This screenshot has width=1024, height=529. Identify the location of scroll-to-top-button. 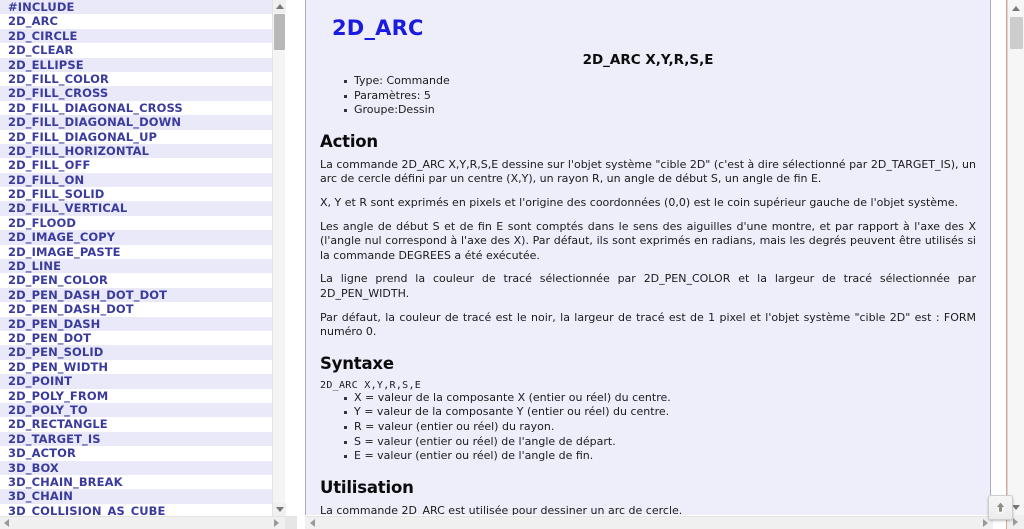
(1000, 507).